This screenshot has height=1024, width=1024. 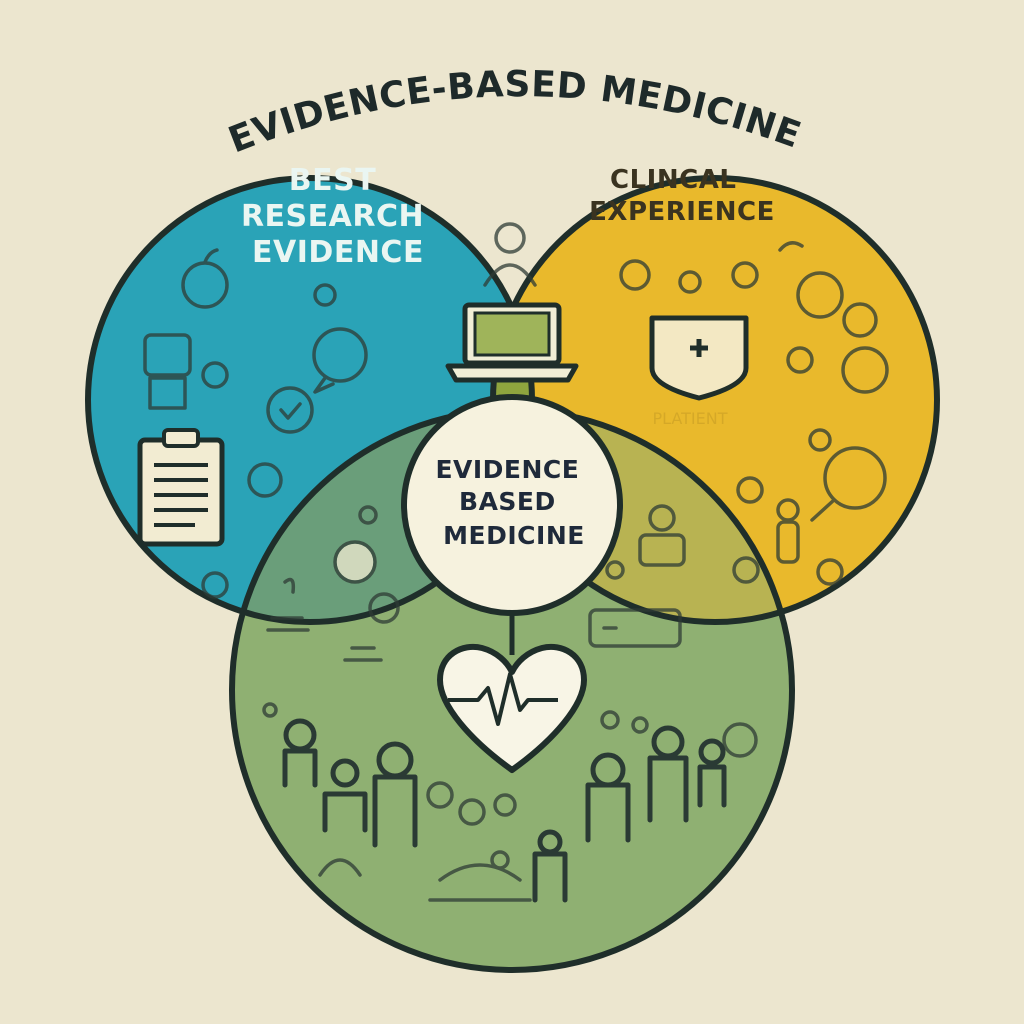 What do you see at coordinates (514, 112) in the screenshot?
I see `diagram-title: EVIDENCE-BASED MEDICINE` at bounding box center [514, 112].